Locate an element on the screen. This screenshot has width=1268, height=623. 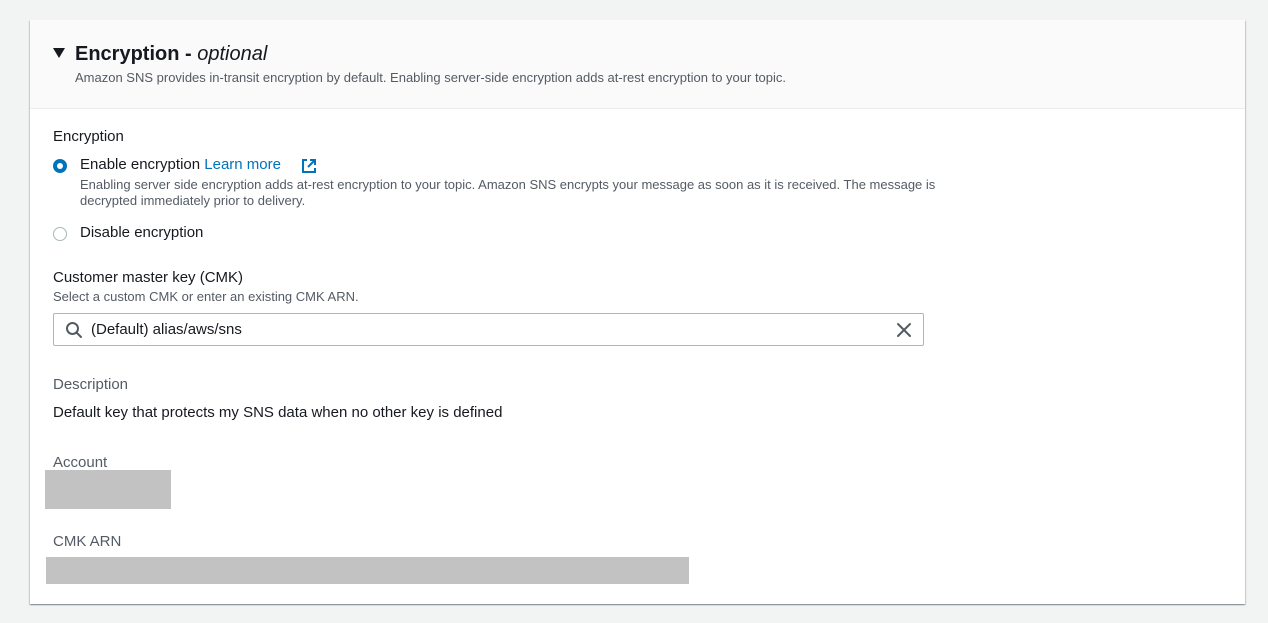
caret-down-icon is located at coordinates (59, 53).